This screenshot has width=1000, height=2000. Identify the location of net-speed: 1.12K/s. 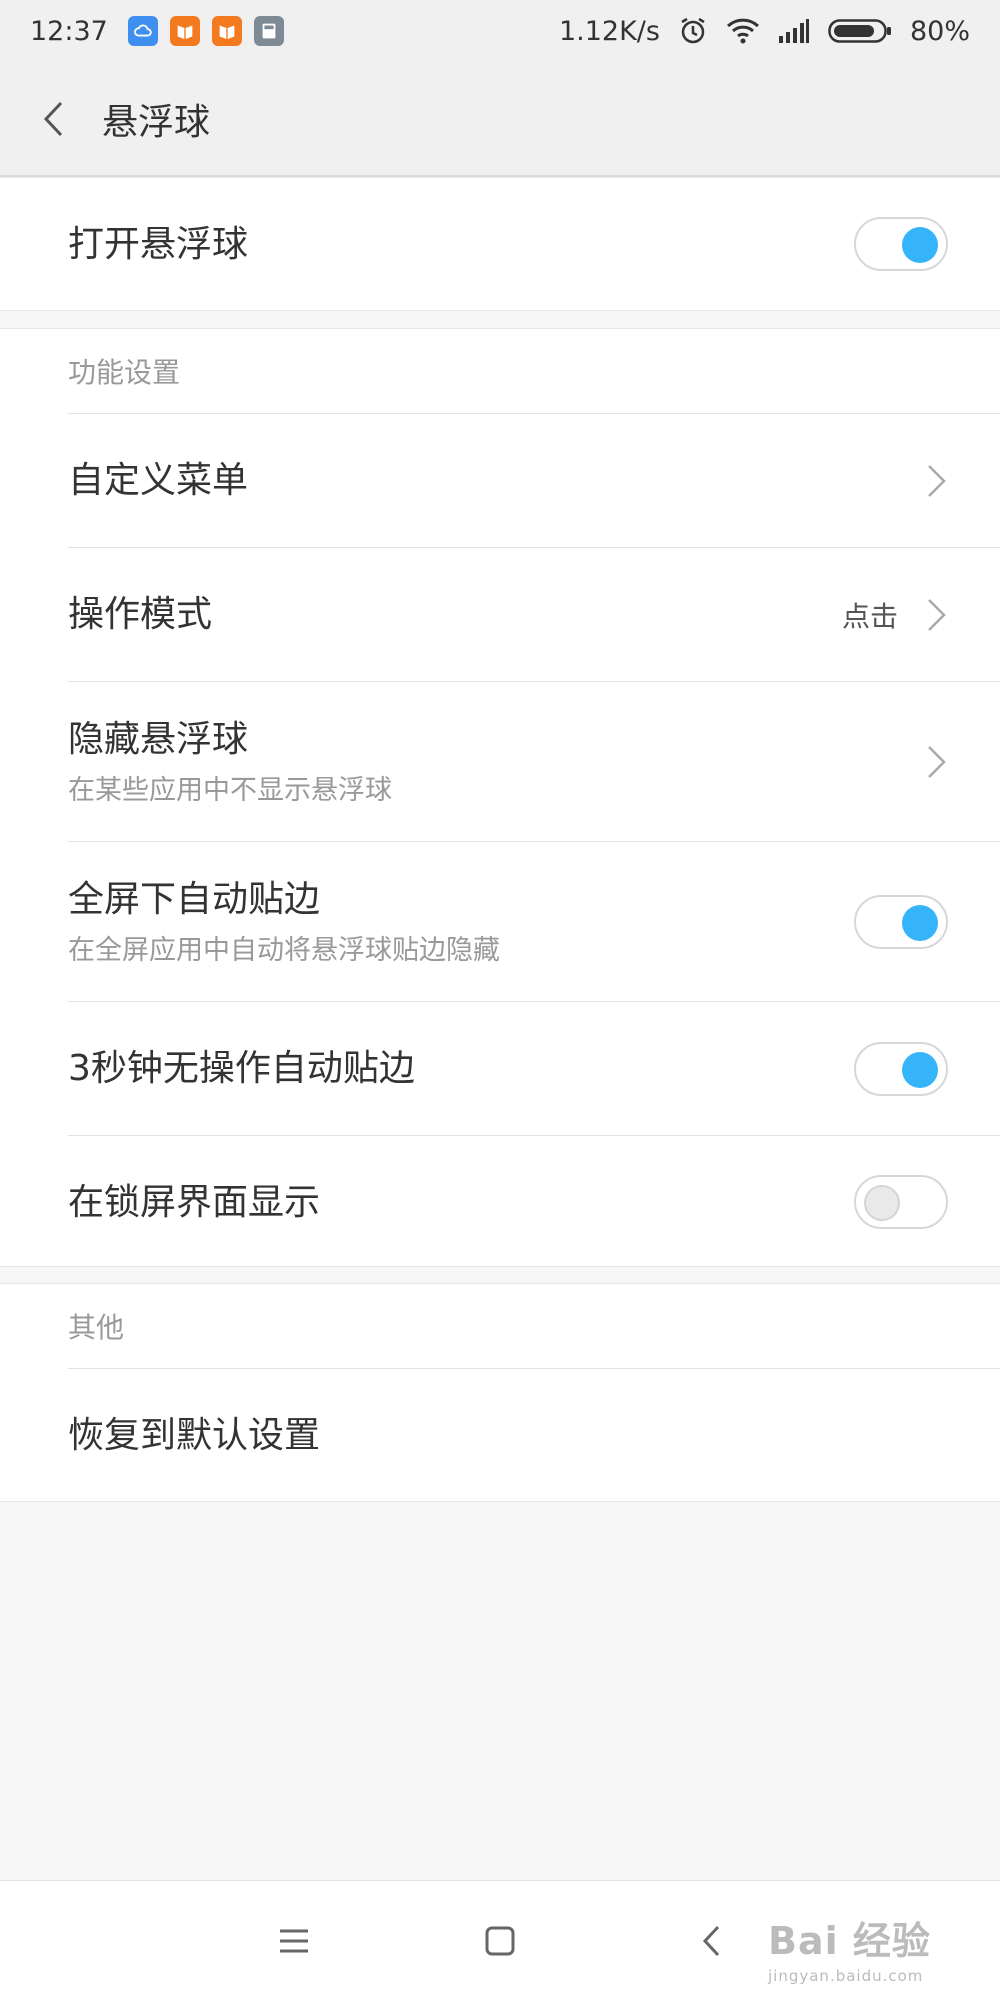
(609, 31).